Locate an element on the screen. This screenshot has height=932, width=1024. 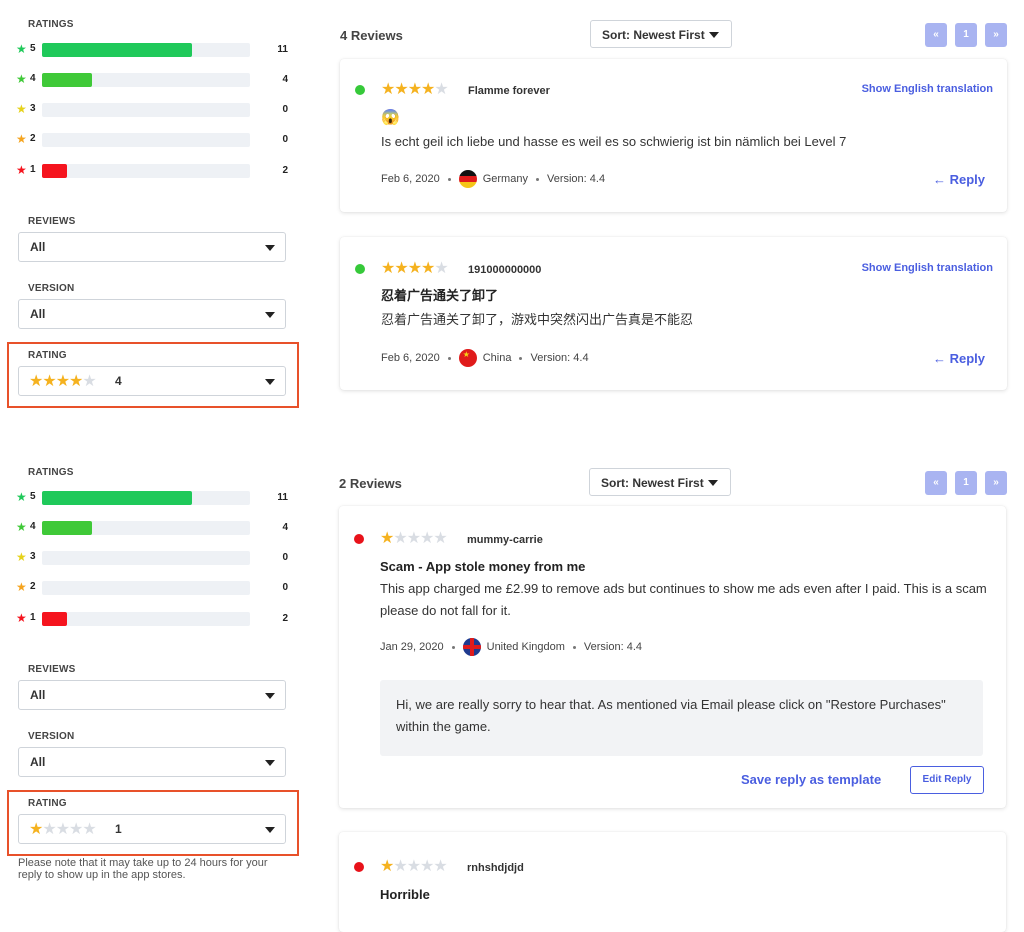
rating-level: 4 is located at coordinates (33, 78).